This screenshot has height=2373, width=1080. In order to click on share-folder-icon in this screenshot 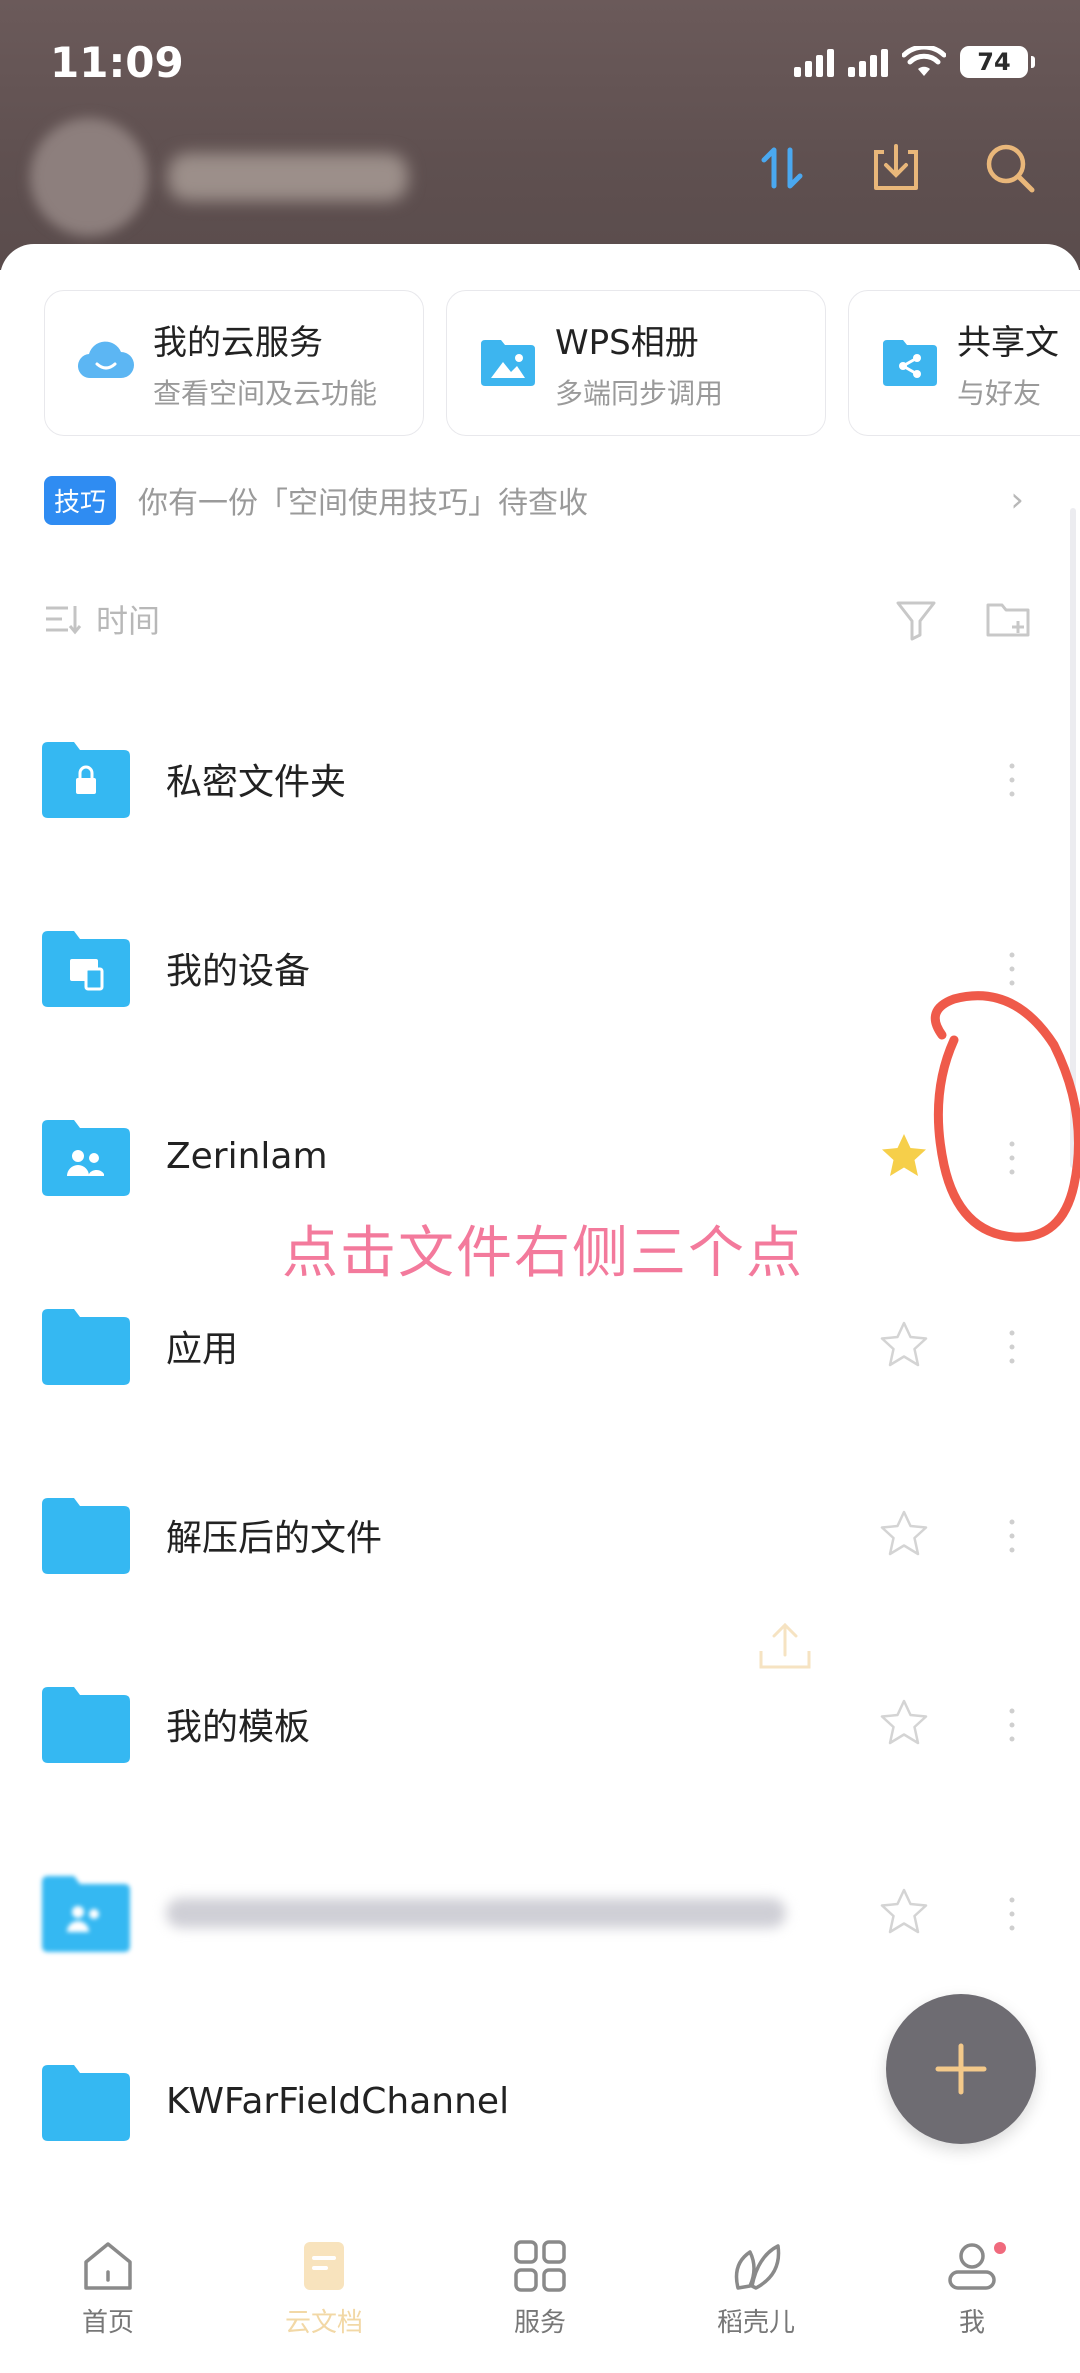, I will do `click(910, 363)`.